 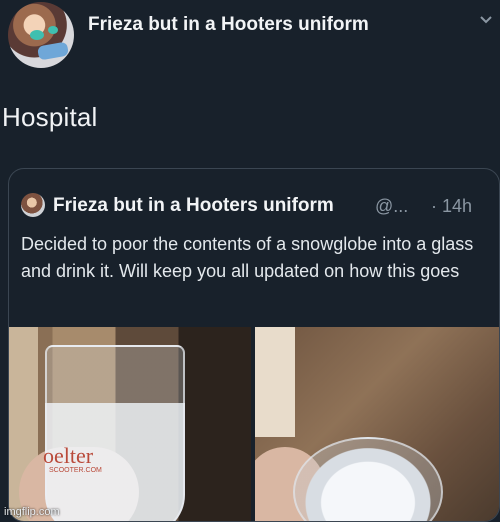 I want to click on chevron-down-icon, so click(x=486, y=20).